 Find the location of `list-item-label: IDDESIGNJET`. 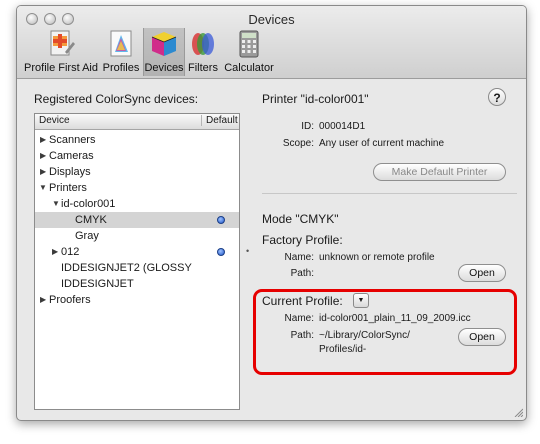

list-item-label: IDDESIGNJET is located at coordinates (97, 284).